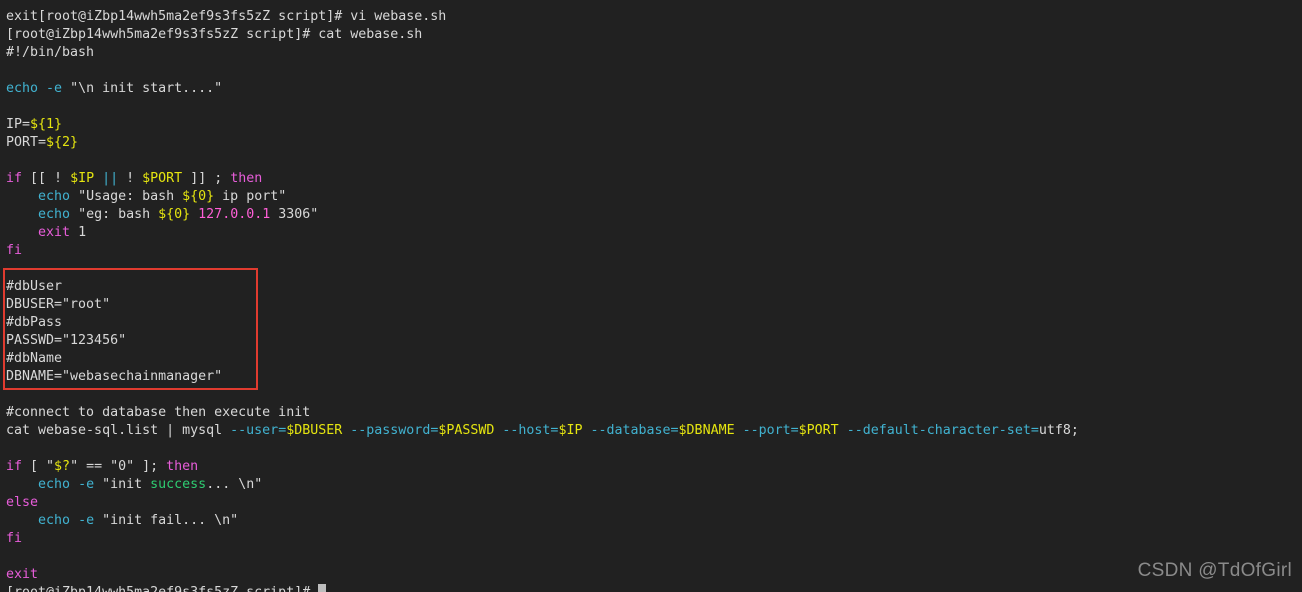 This screenshot has height=592, width=1302. What do you see at coordinates (654, 125) in the screenshot?
I see `line-assign-ip: IP=${1}` at bounding box center [654, 125].